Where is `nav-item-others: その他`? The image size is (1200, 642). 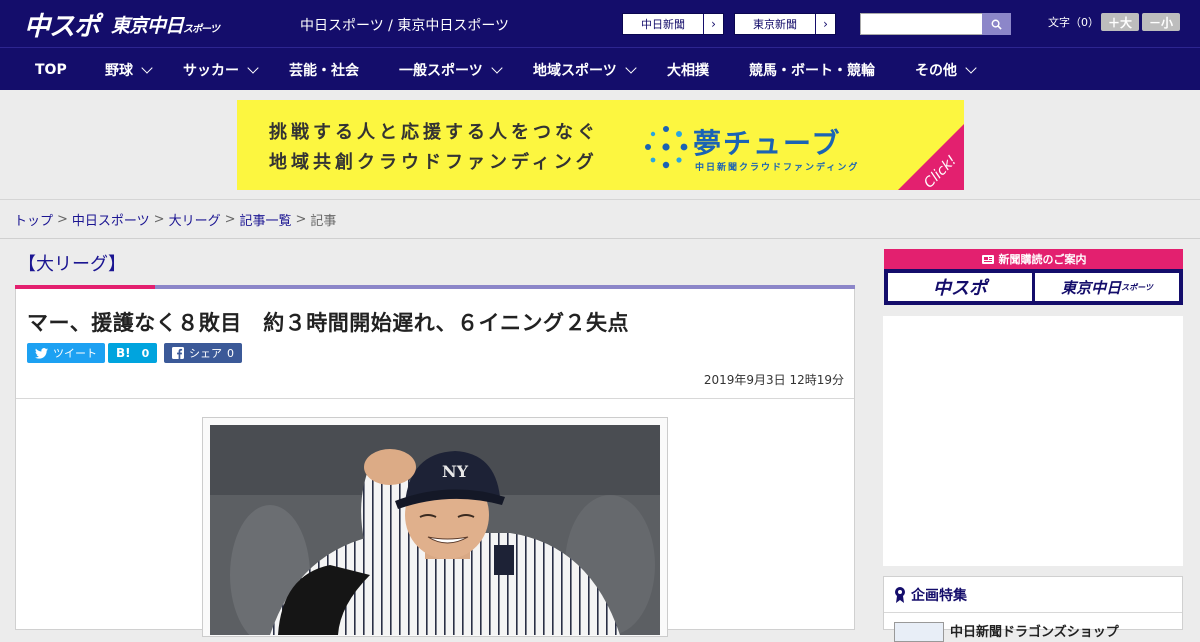 nav-item-others: その他 is located at coordinates (946, 69).